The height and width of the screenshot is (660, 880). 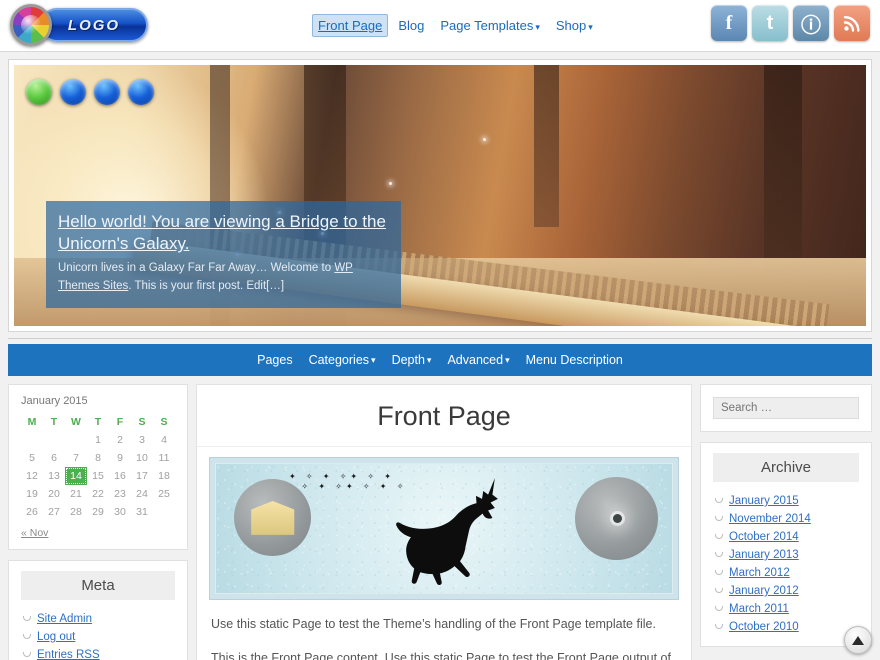 What do you see at coordinates (76, 512) in the screenshot?
I see `calendar-day: 28` at bounding box center [76, 512].